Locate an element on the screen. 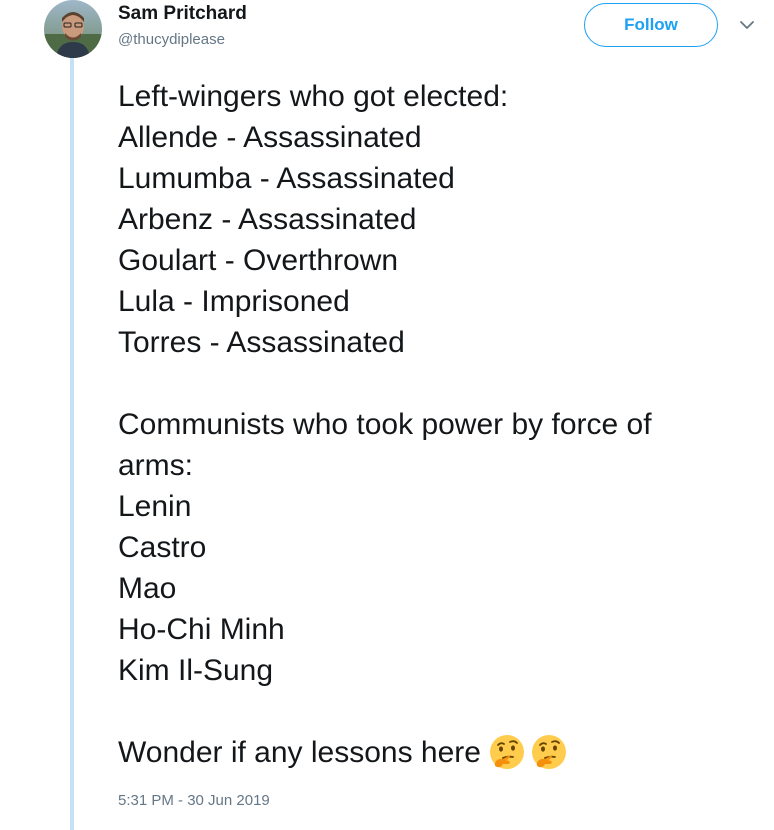  list-item: Arbenz - Assassinated is located at coordinates (267, 219).